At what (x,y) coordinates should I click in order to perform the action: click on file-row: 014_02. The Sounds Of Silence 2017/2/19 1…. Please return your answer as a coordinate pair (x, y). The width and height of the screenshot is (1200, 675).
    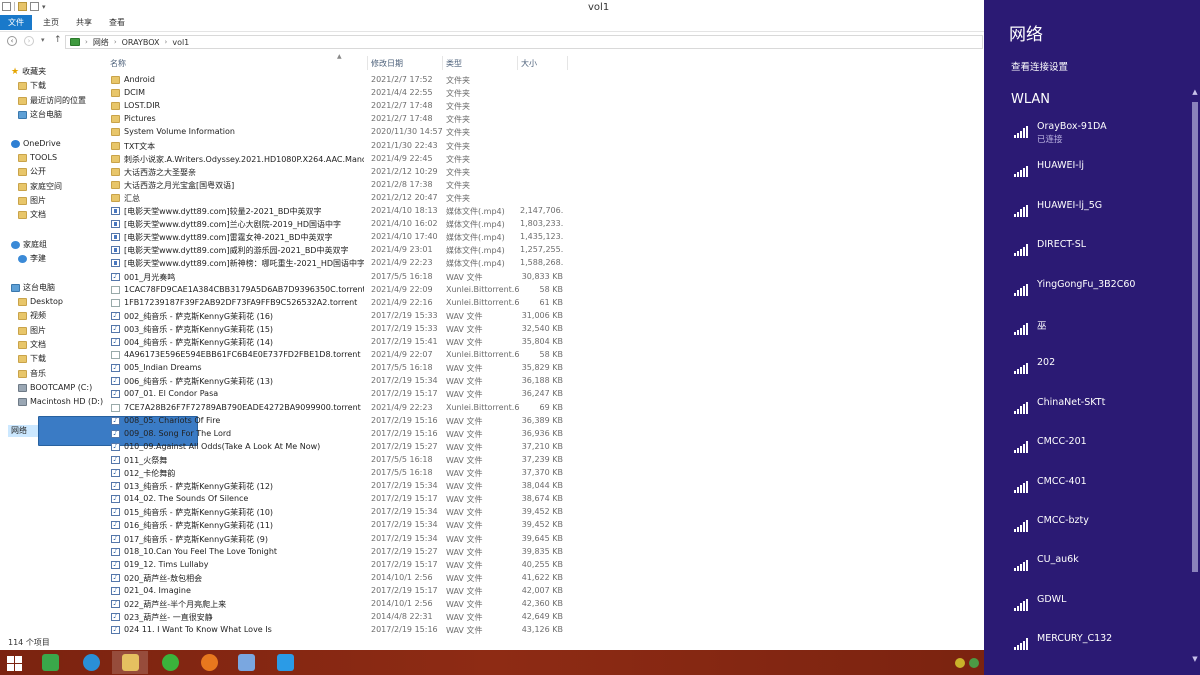
    Looking at the image, I should click on (343, 499).